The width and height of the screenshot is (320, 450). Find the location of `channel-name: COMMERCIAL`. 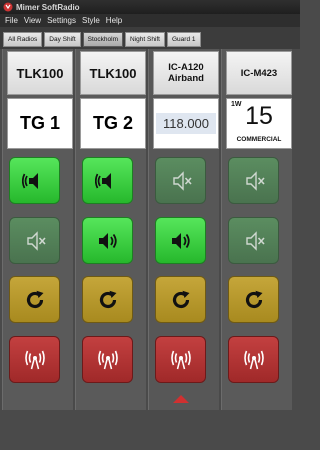

channel-name: COMMERCIAL is located at coordinates (259, 139).